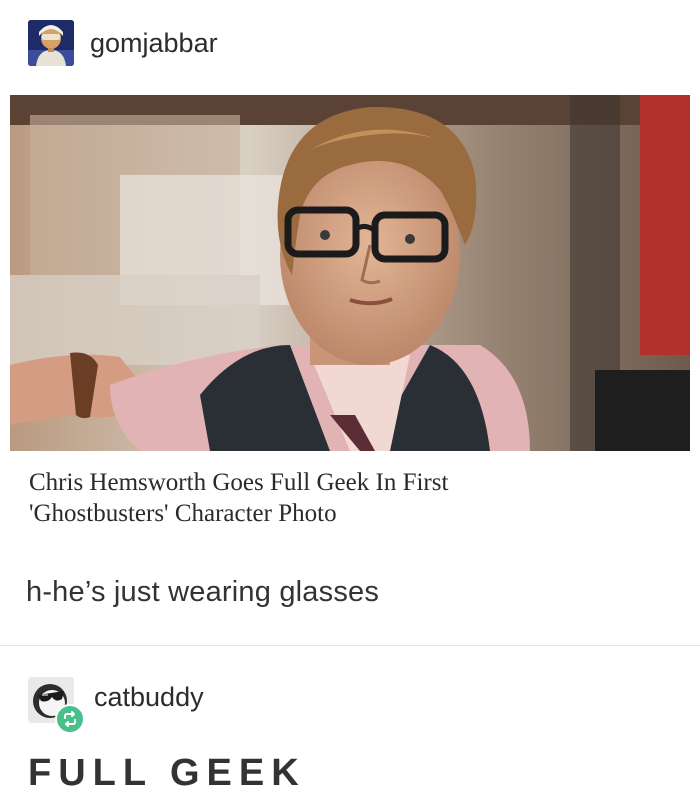  Describe the element at coordinates (183, 513) in the screenshot. I see `headline-line-2: 'Ghostbusters' Character Photo` at that location.